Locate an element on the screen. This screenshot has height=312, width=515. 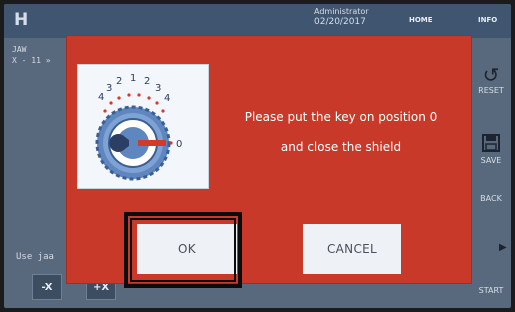
back-button: BACK is located at coordinates (491, 198).